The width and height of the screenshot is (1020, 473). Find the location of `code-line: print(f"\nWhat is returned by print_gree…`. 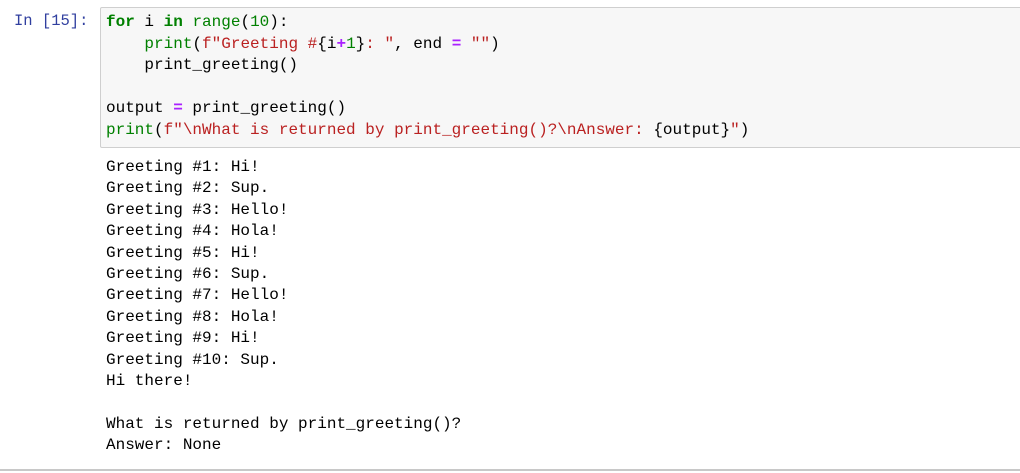

code-line: print(f"\nWhat is returned by print_gree… is located at coordinates (427, 131).